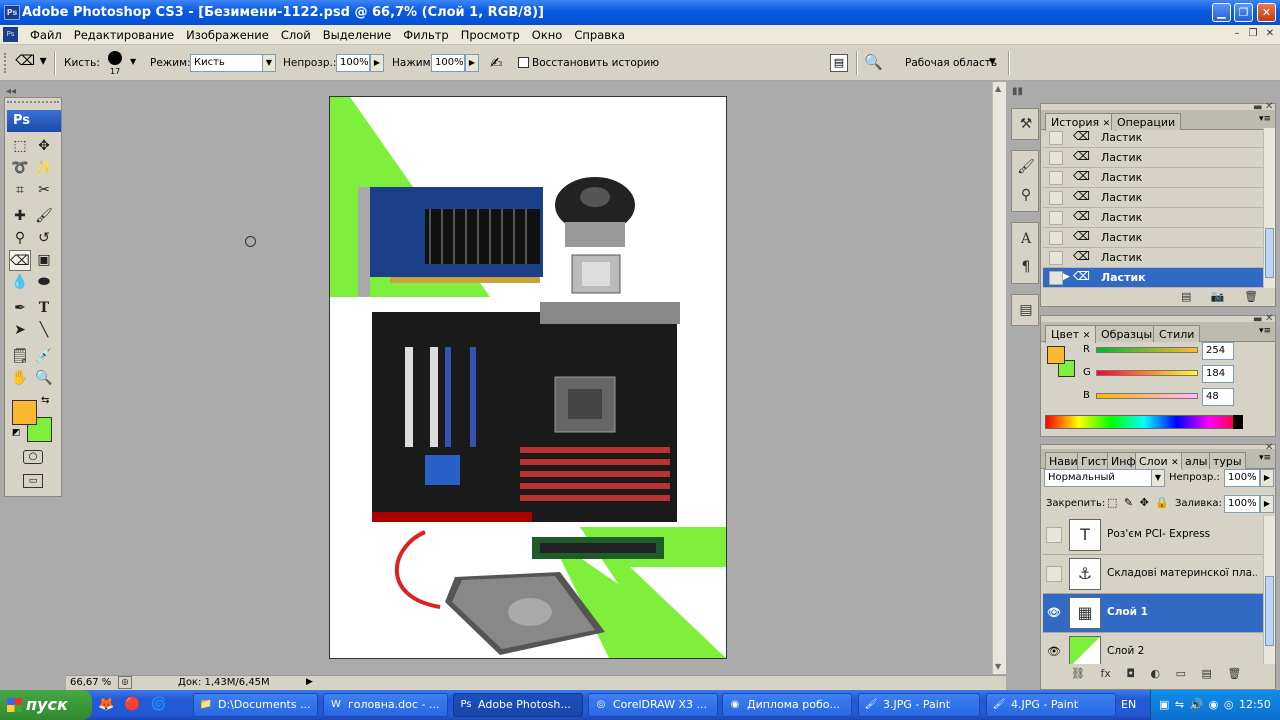 This screenshot has width=1280, height=720. What do you see at coordinates (1218, 374) in the screenshot?
I see `green-value-input: 184` at bounding box center [1218, 374].